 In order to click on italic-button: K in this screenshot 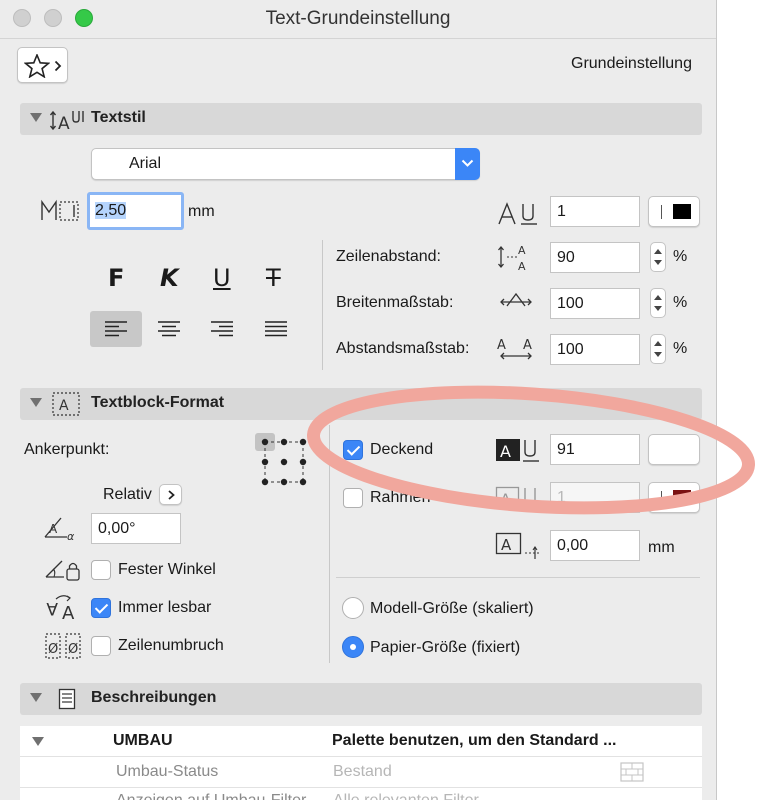, I will do `click(169, 278)`.